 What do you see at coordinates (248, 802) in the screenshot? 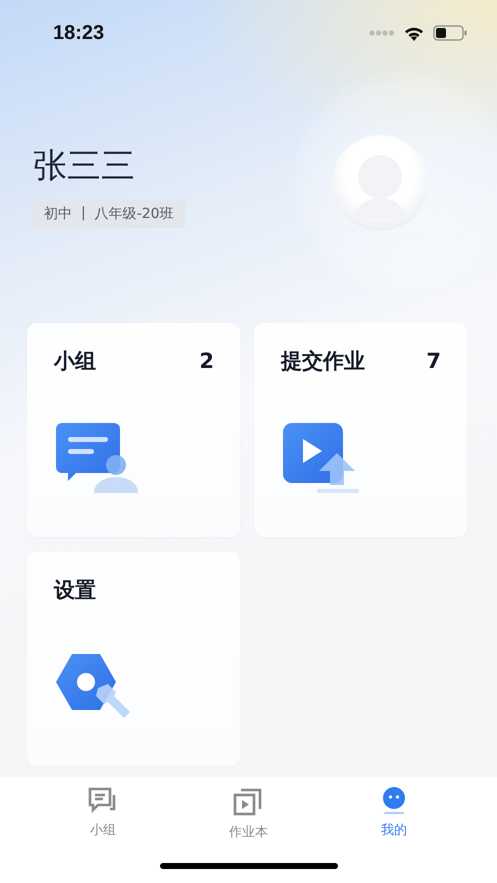
I see `video-icon` at bounding box center [248, 802].